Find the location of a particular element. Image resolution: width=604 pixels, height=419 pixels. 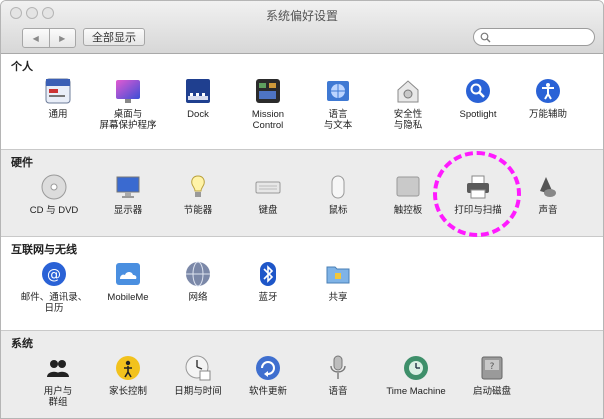

pref-print-scan: 打印与扫描 is located at coordinates (478, 194).